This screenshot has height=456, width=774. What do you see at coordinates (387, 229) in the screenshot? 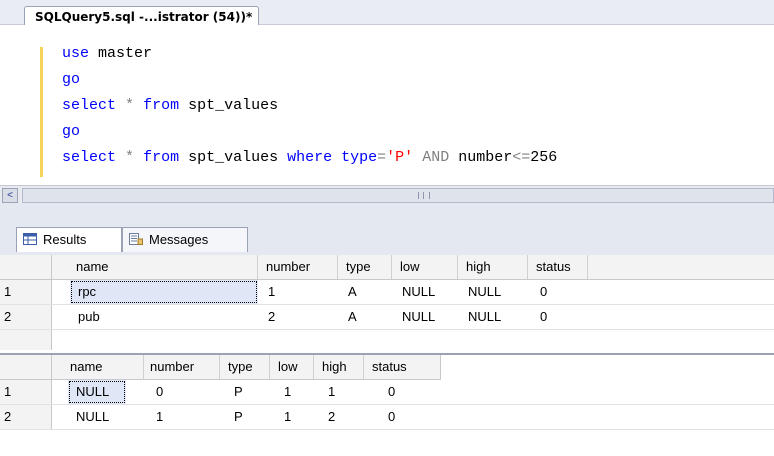
I see `results-tab-strip: Results Messages` at bounding box center [387, 229].